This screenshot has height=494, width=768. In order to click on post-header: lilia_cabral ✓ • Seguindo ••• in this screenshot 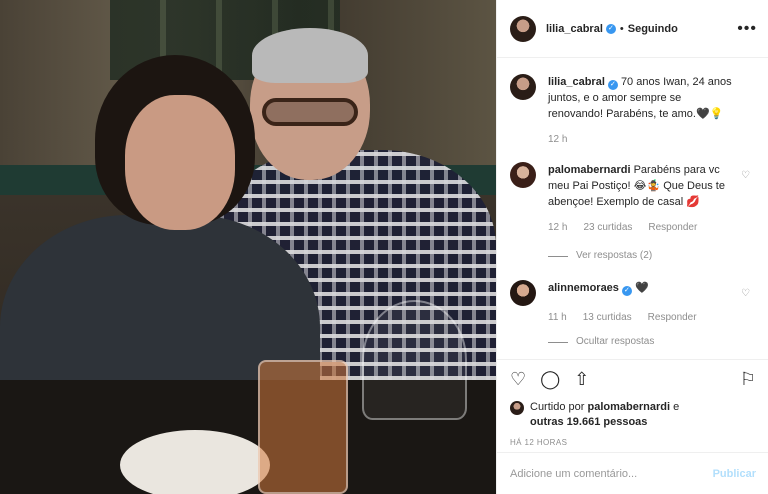, I will do `click(632, 29)`.